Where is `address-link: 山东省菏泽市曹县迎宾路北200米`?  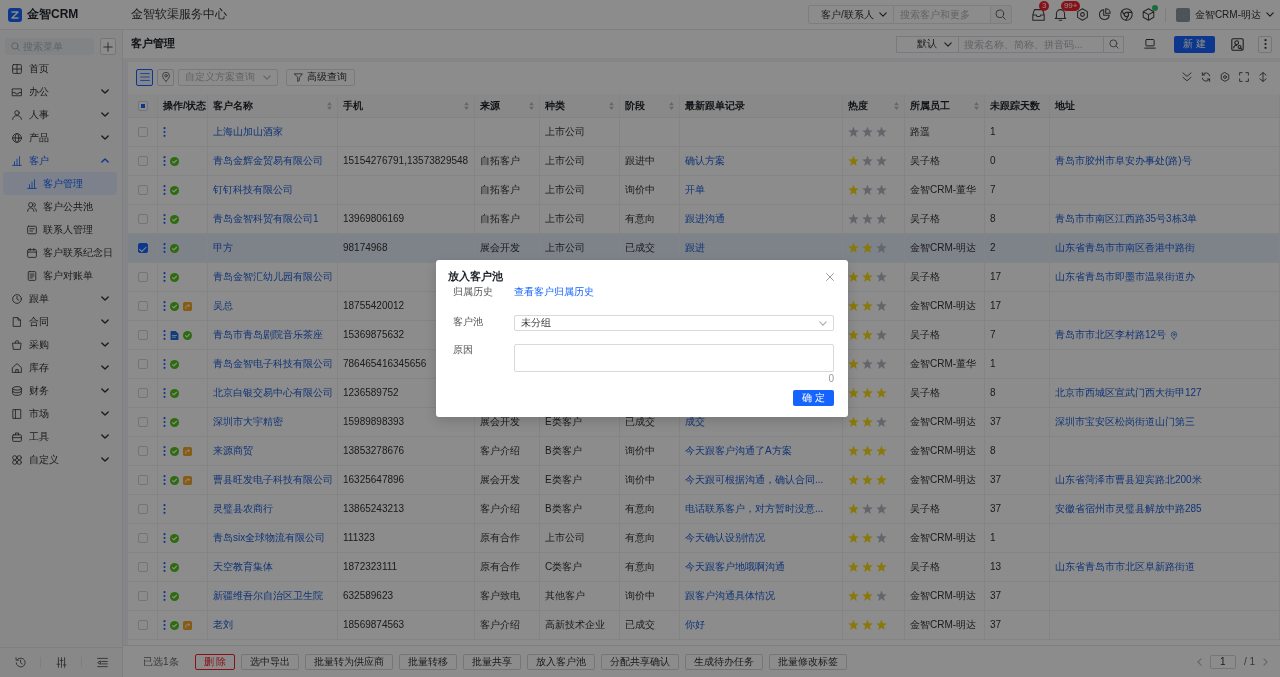 address-link: 山东省菏泽市曹县迎宾路北200米 is located at coordinates (1128, 480).